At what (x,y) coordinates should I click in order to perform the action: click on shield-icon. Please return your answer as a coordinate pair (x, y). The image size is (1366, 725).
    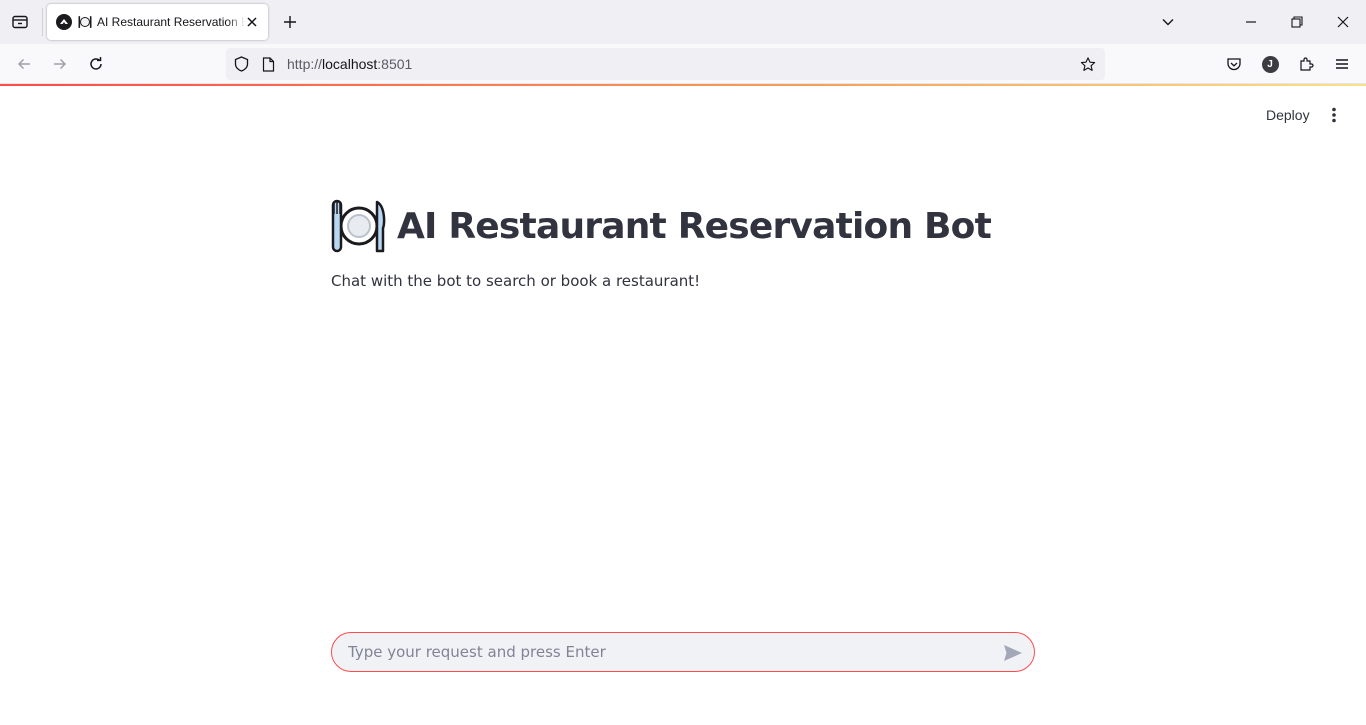
    Looking at the image, I should click on (241, 64).